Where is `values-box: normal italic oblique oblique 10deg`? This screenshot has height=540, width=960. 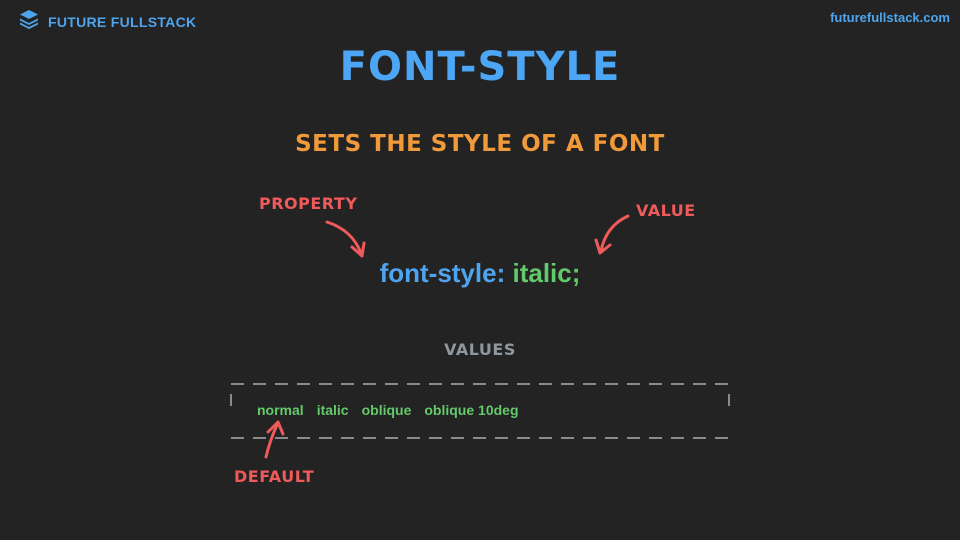
values-box: normal italic oblique oblique 10deg is located at coordinates (480, 411).